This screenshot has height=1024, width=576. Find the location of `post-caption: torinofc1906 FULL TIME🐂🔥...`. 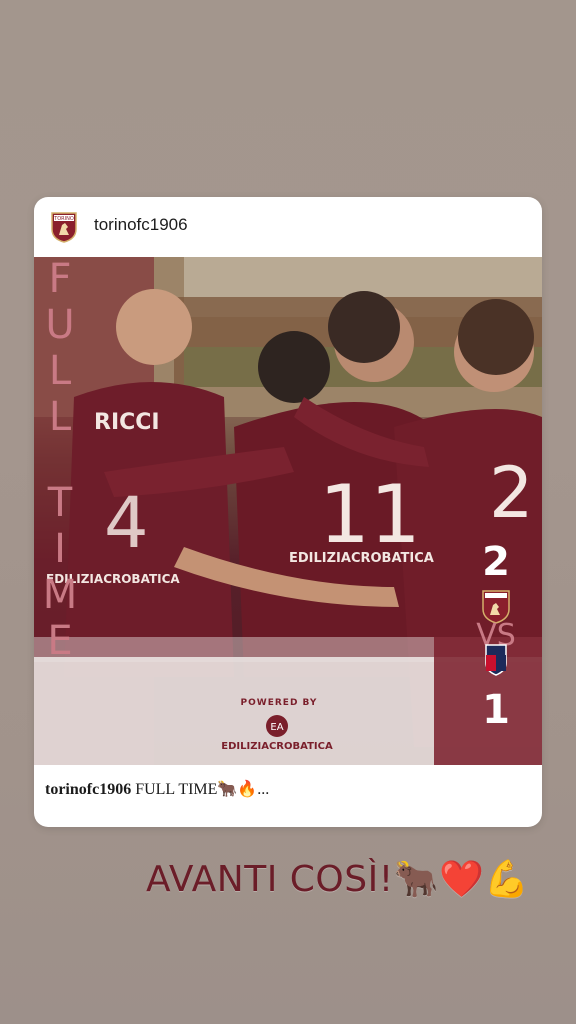

post-caption: torinofc1906 FULL TIME🐂🔥... is located at coordinates (157, 789).